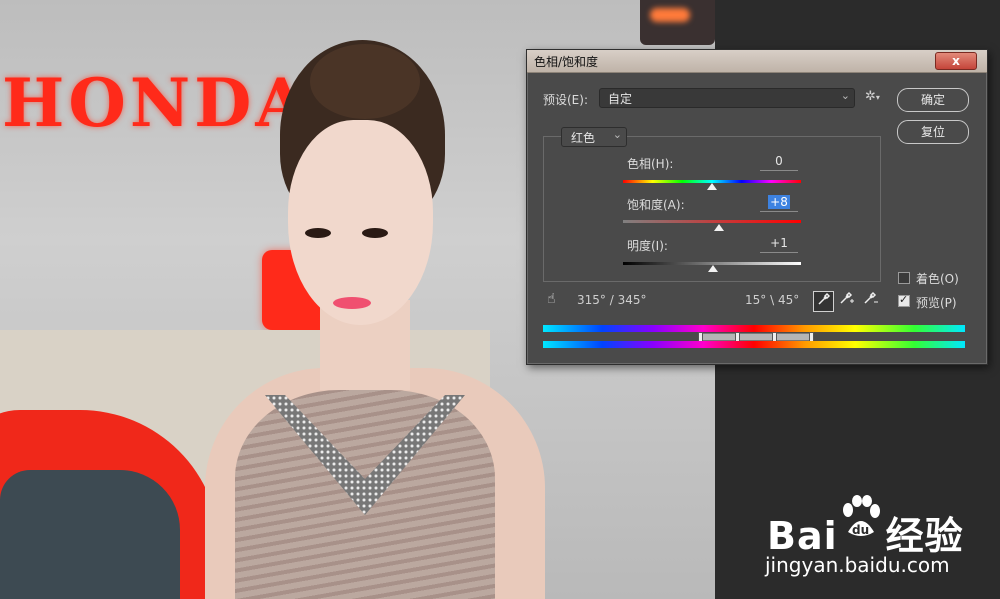 The width and height of the screenshot is (1000, 599). What do you see at coordinates (713, 268) in the screenshot?
I see `lightness-slider-thumb` at bounding box center [713, 268].